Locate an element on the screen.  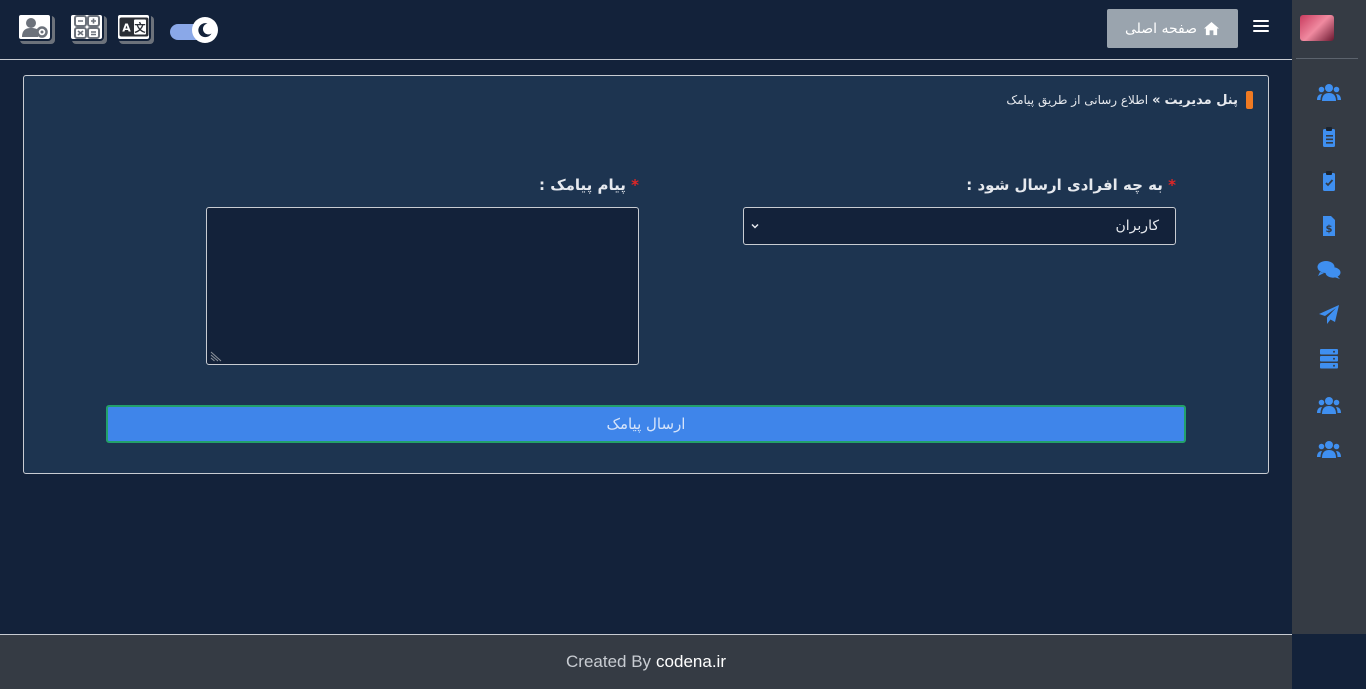
sidebar-item-users-group is located at coordinates (1329, 405).